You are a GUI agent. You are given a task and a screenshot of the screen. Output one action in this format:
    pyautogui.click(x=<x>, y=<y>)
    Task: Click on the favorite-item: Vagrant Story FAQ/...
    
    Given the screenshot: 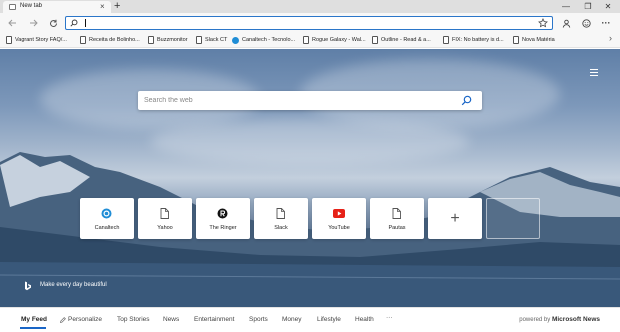 What is the action you would take?
    pyautogui.click(x=36, y=40)
    